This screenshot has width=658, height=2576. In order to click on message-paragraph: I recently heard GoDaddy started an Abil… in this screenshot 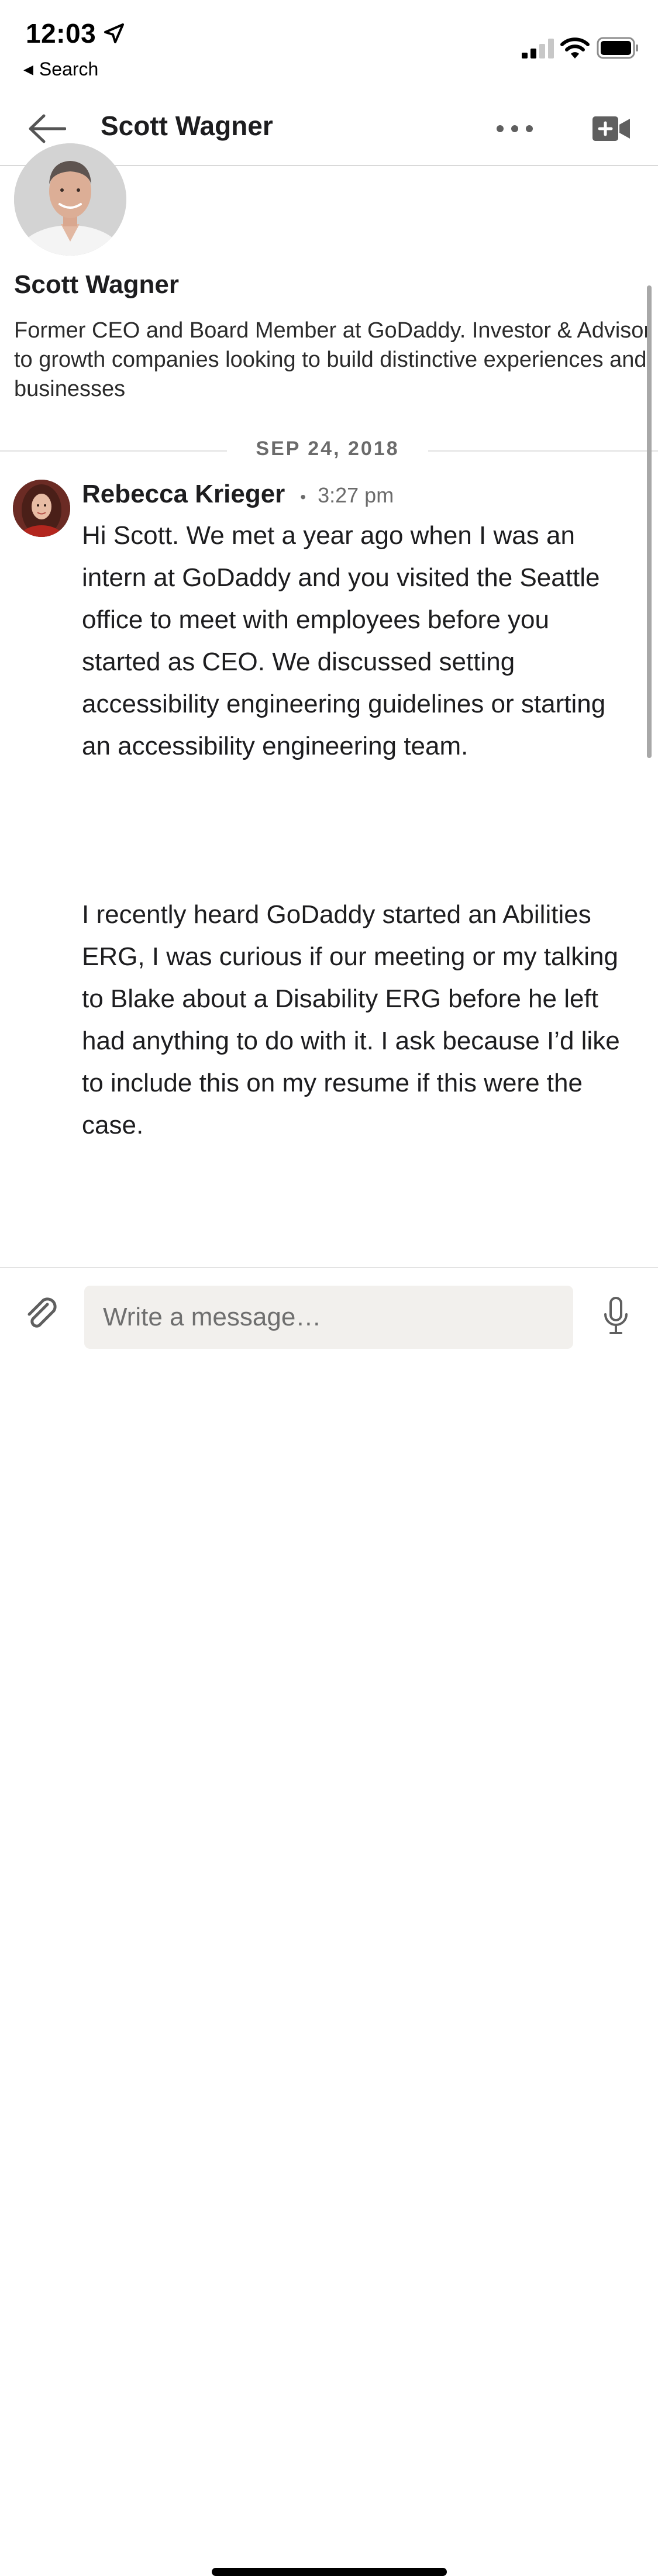, I will do `click(351, 1019)`.